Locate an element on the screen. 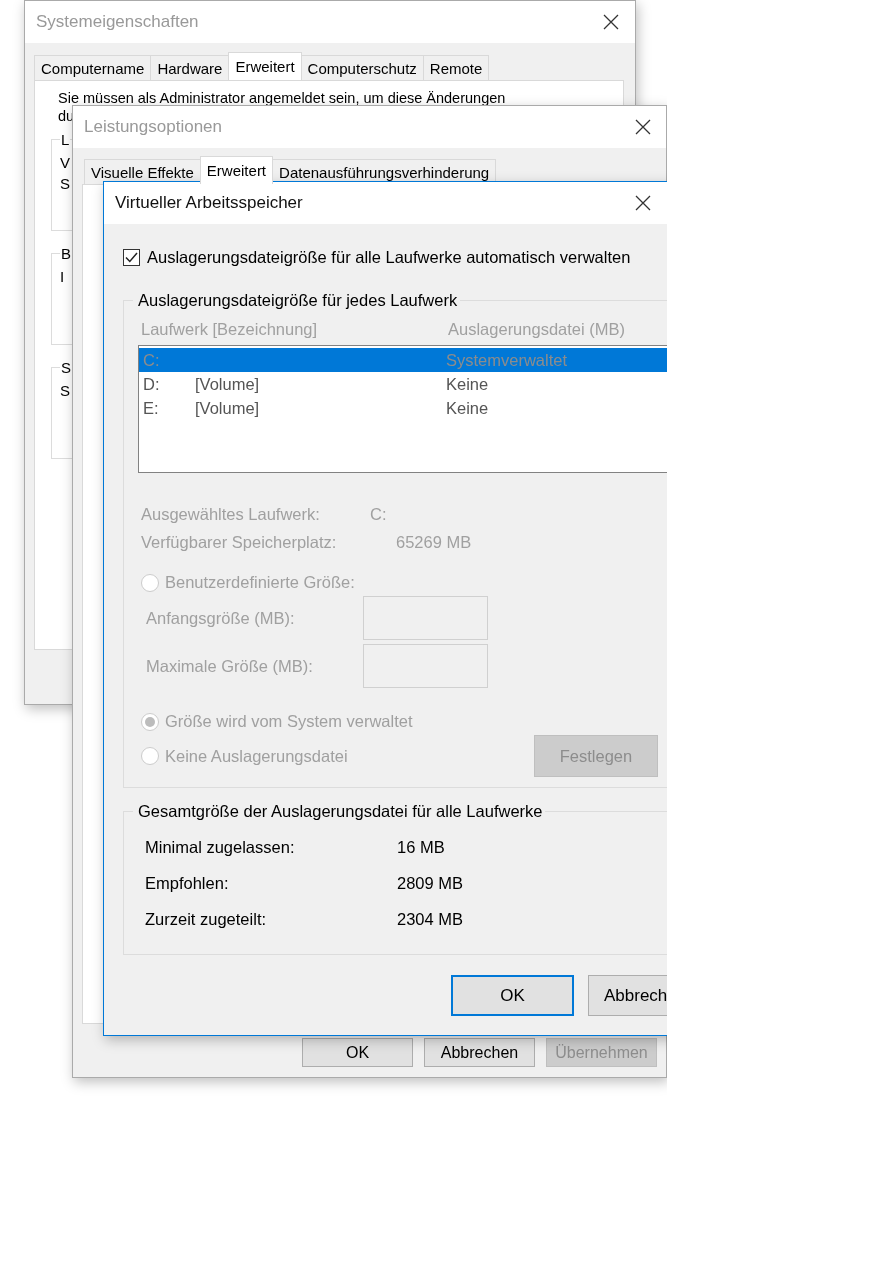  radio-label: Benutzerdefinierte Größe: is located at coordinates (260, 582).